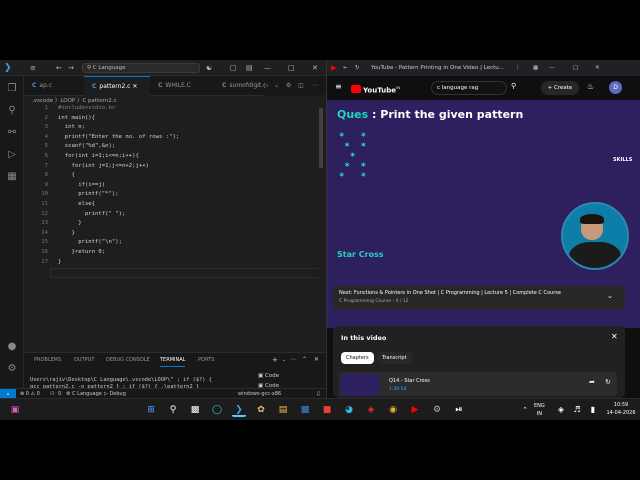 The width and height of the screenshot is (640, 480). Describe the element at coordinates (59, 393) in the screenshot. I see `ports-count: 0` at that location.